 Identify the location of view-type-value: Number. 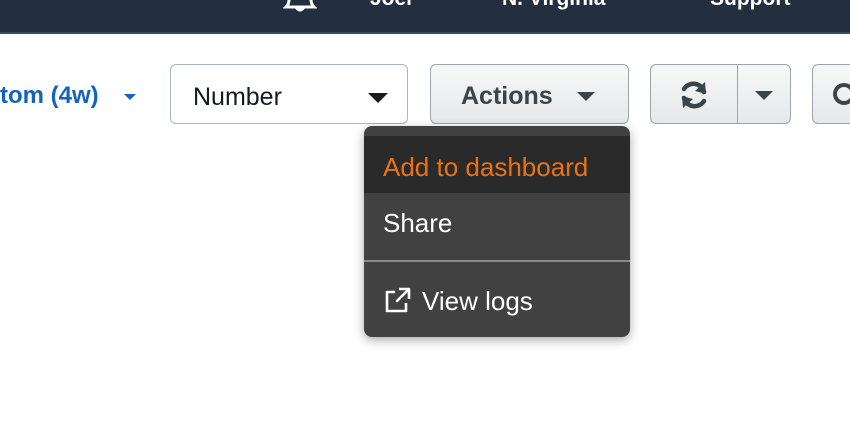
(237, 97).